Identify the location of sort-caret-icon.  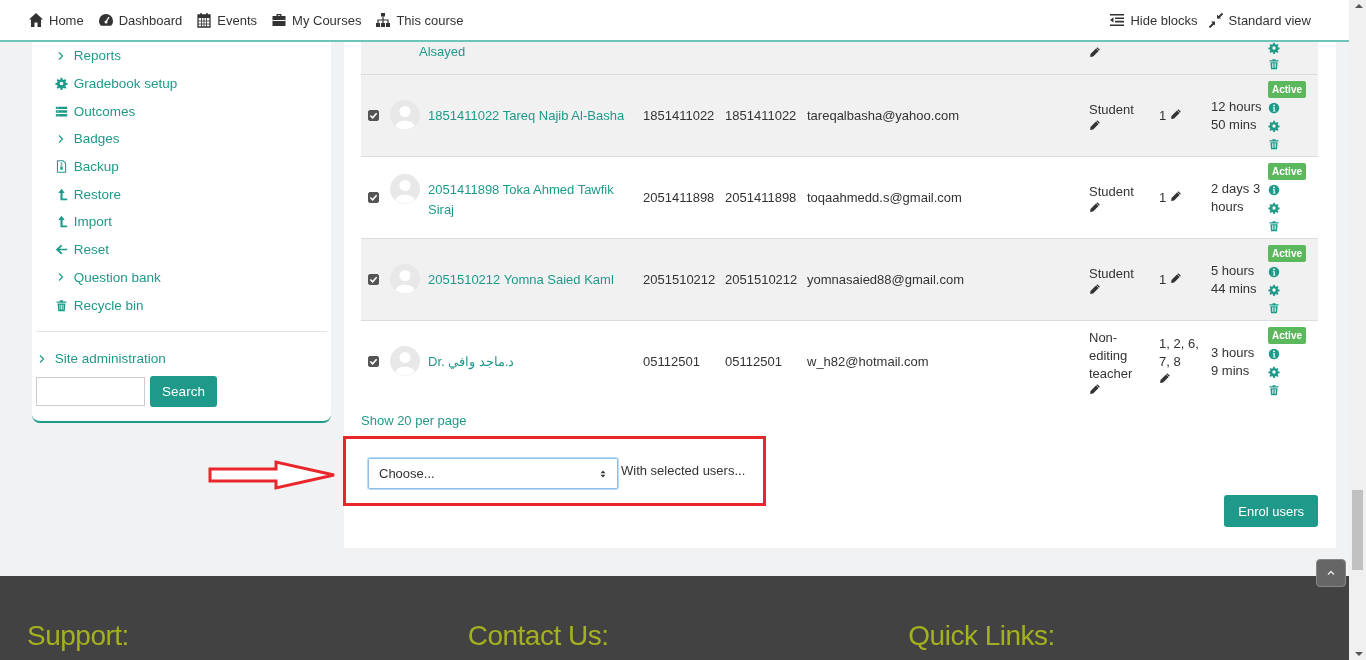
(603, 473).